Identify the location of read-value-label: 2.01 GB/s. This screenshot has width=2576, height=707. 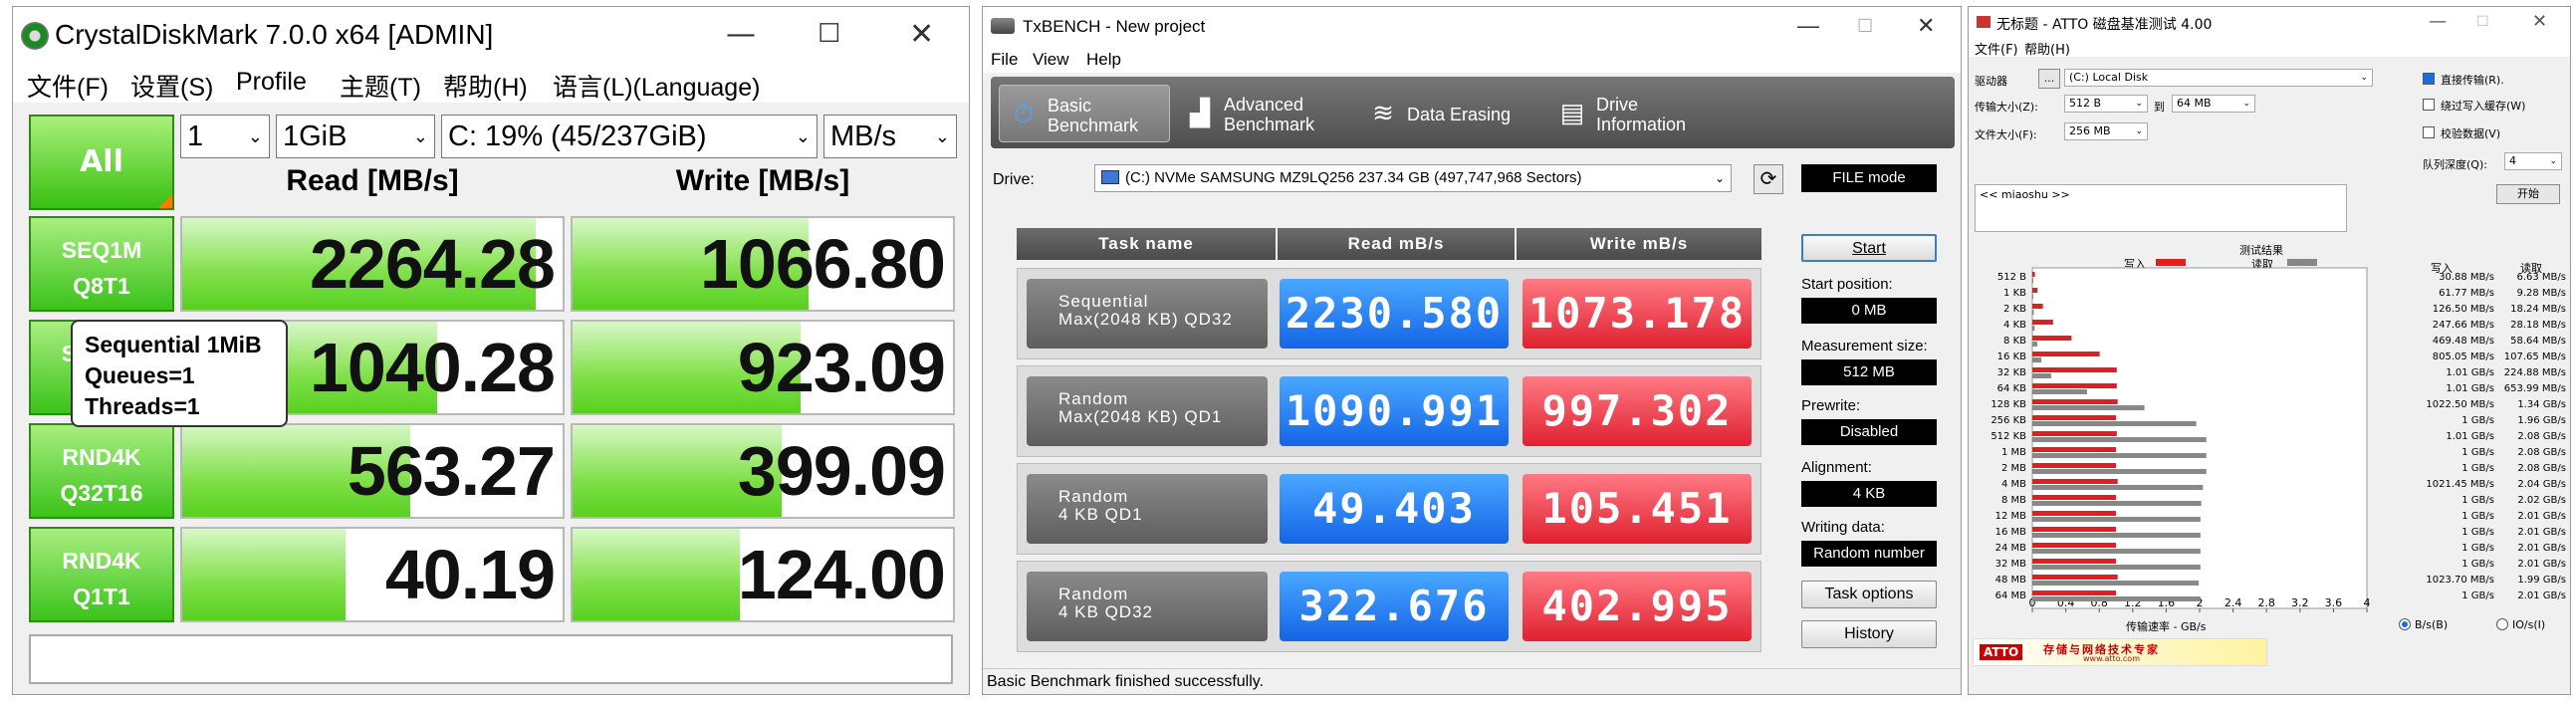
(2541, 517).